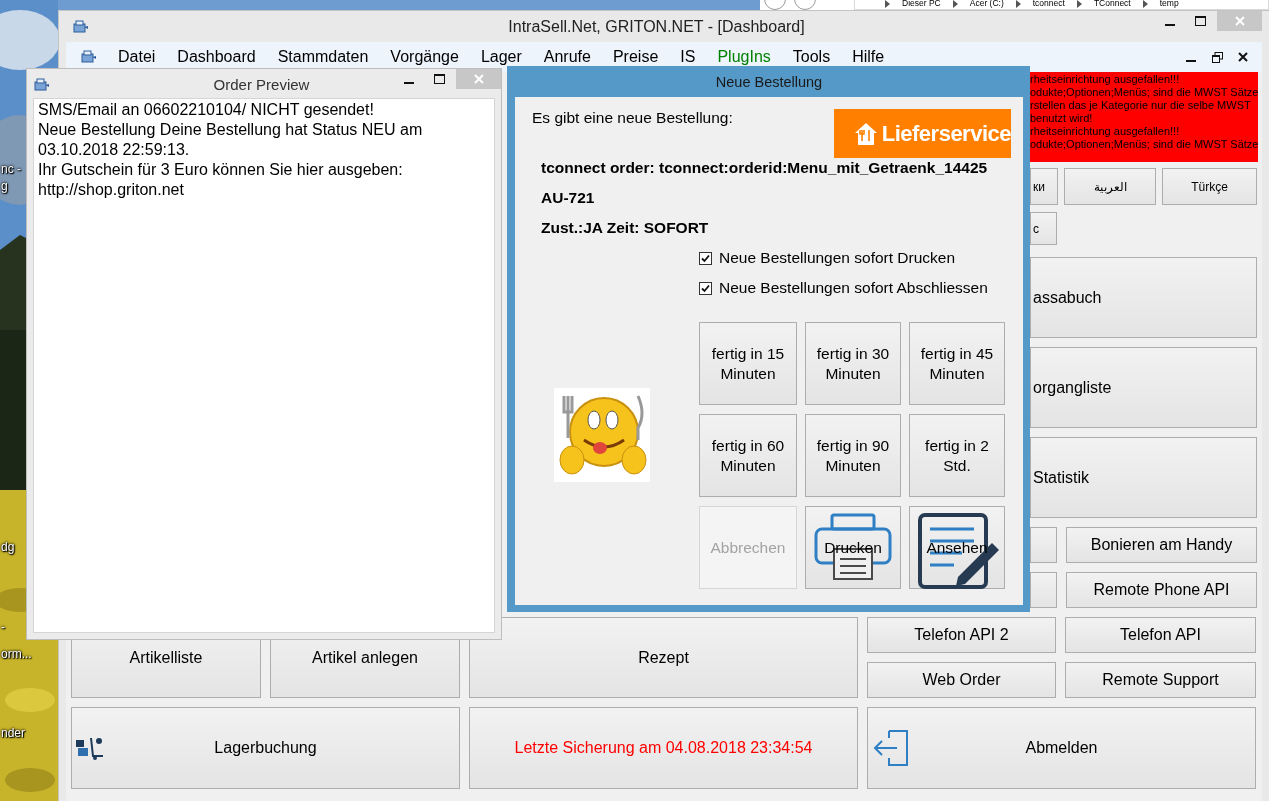  What do you see at coordinates (632, 118) in the screenshot?
I see `intro-text: Es gibt eine neue Bestellung:` at bounding box center [632, 118].